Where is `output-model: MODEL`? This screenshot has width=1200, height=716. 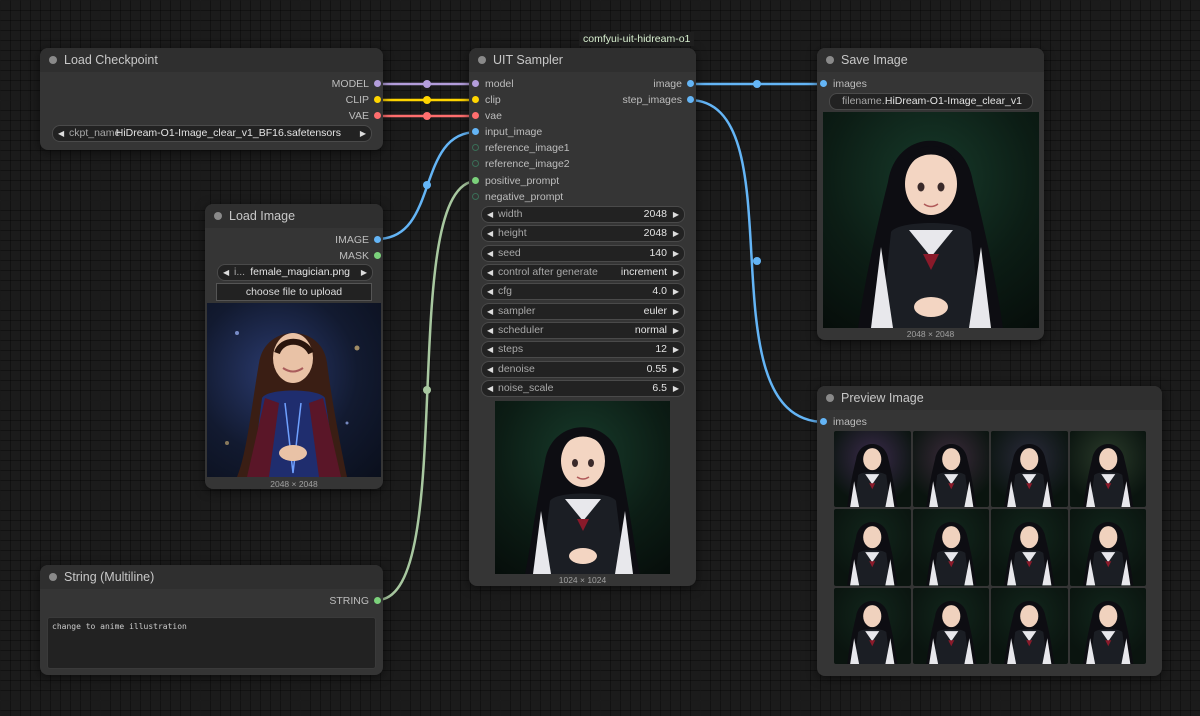
output-model: MODEL is located at coordinates (357, 84).